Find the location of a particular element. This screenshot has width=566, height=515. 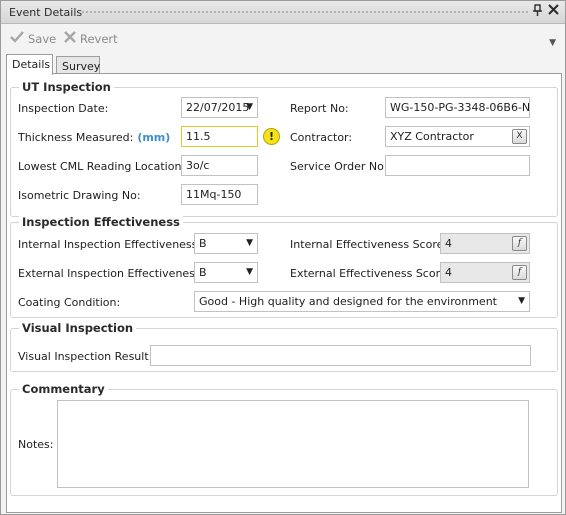

save-button: Save is located at coordinates (33, 39).